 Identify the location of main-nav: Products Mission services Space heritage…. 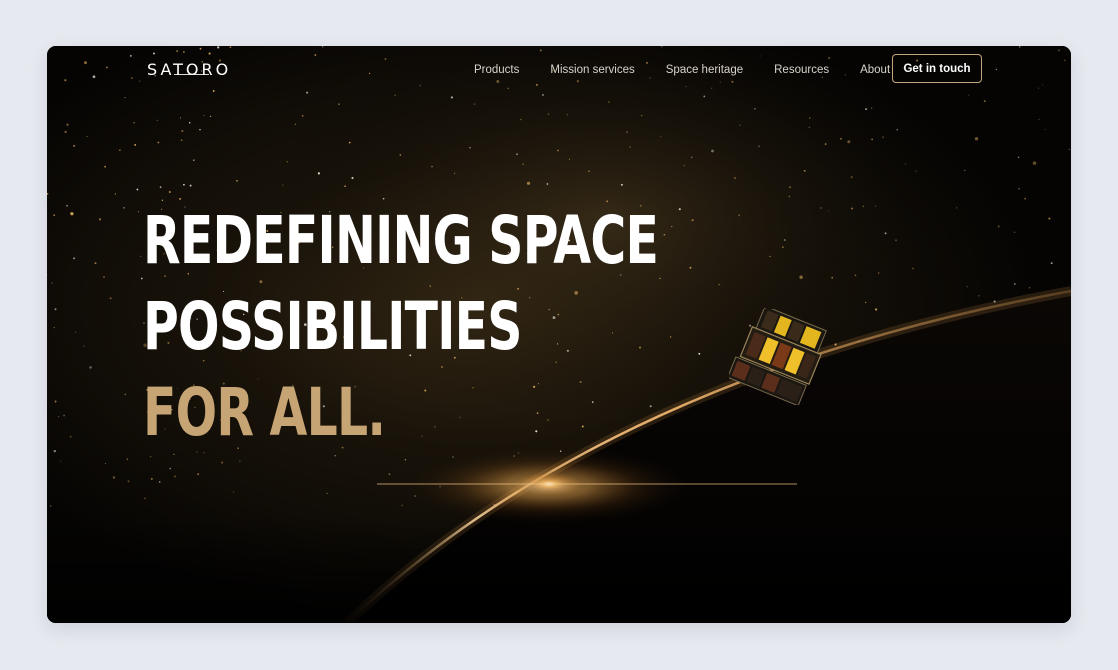
(697, 69).